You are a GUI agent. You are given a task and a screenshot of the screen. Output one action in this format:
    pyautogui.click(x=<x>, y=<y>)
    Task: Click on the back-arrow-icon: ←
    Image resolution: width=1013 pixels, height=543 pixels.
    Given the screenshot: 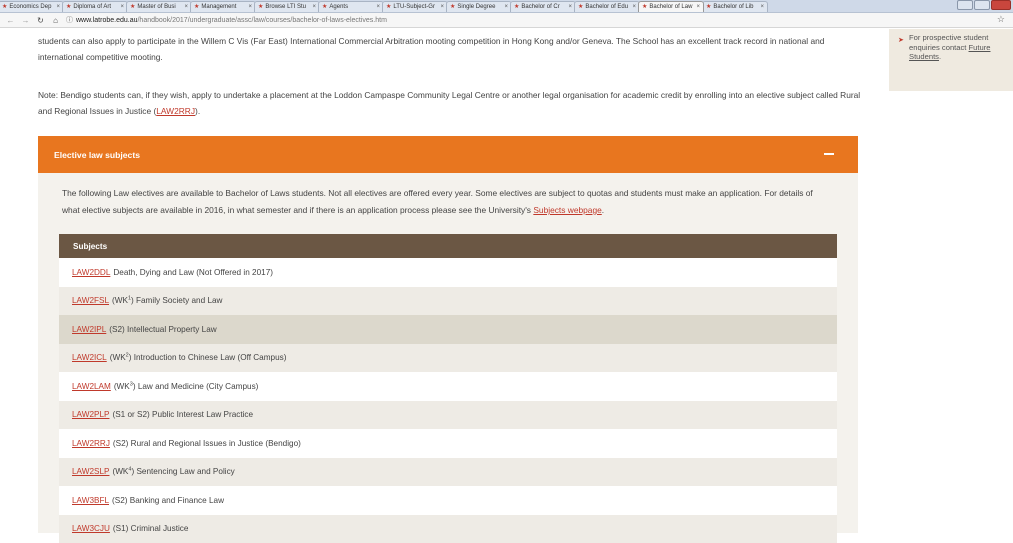 What is the action you would take?
    pyautogui.click(x=10, y=20)
    